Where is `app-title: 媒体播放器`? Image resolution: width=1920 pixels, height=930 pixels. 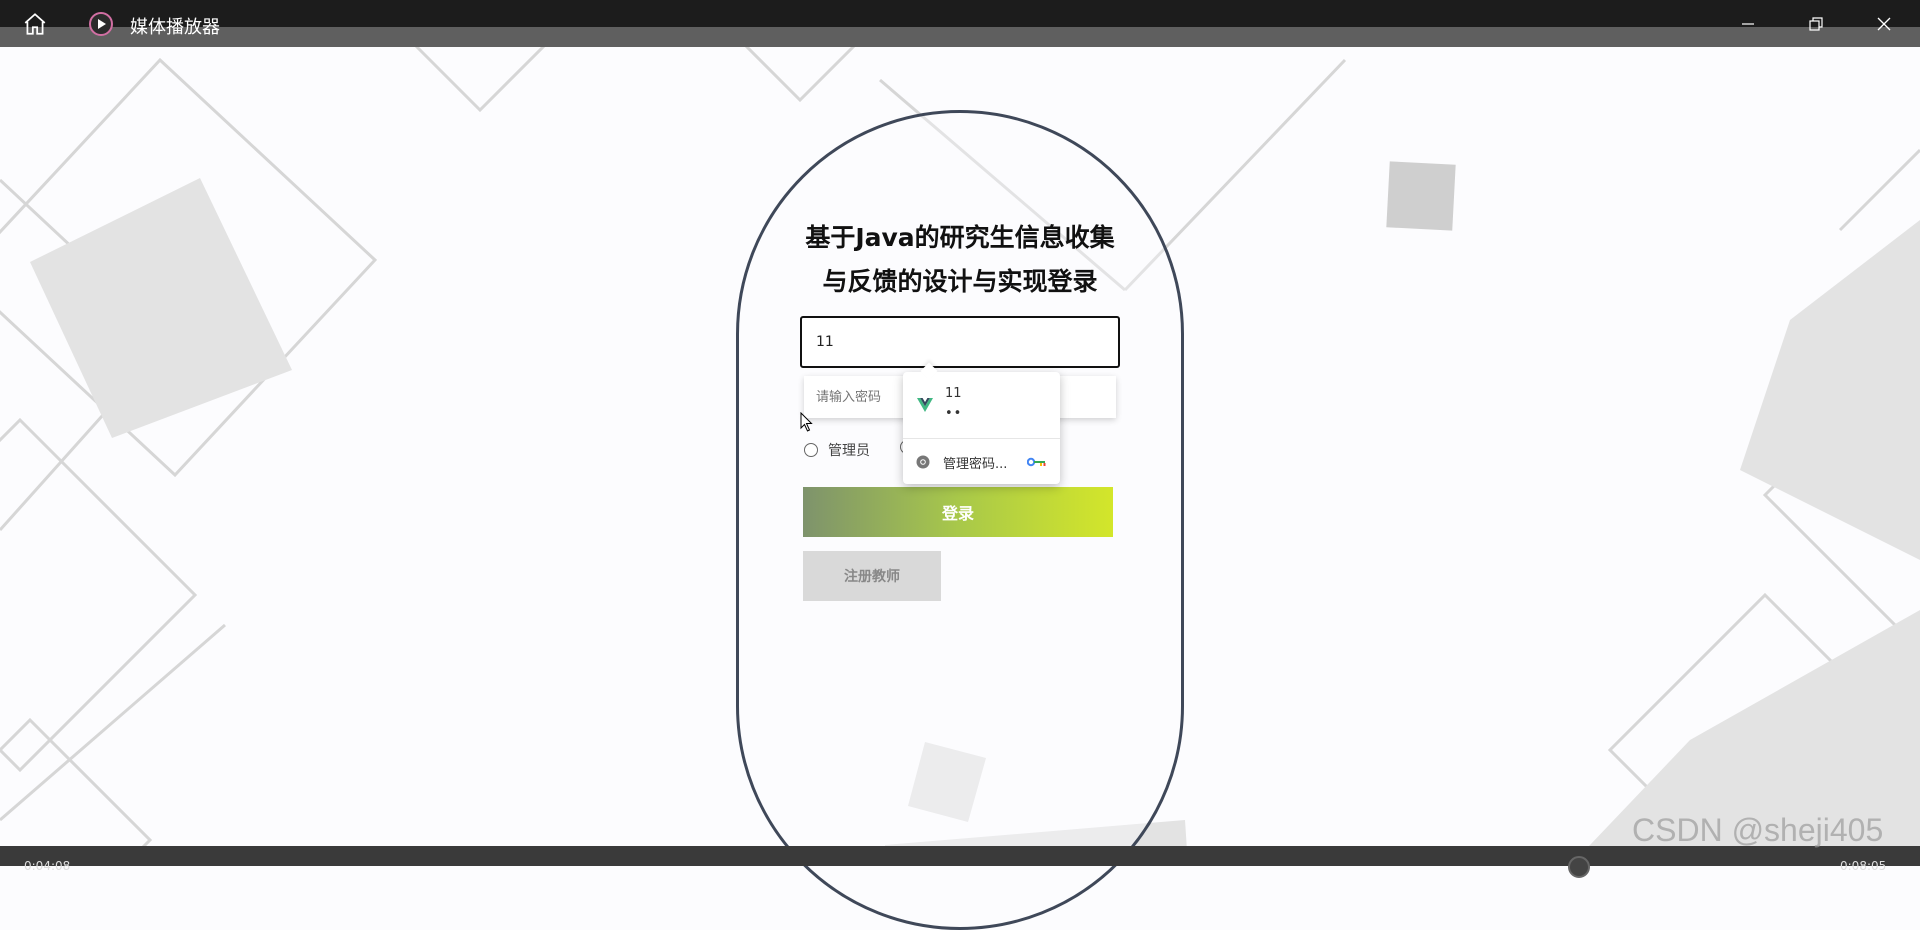 app-title: 媒体播放器 is located at coordinates (175, 27).